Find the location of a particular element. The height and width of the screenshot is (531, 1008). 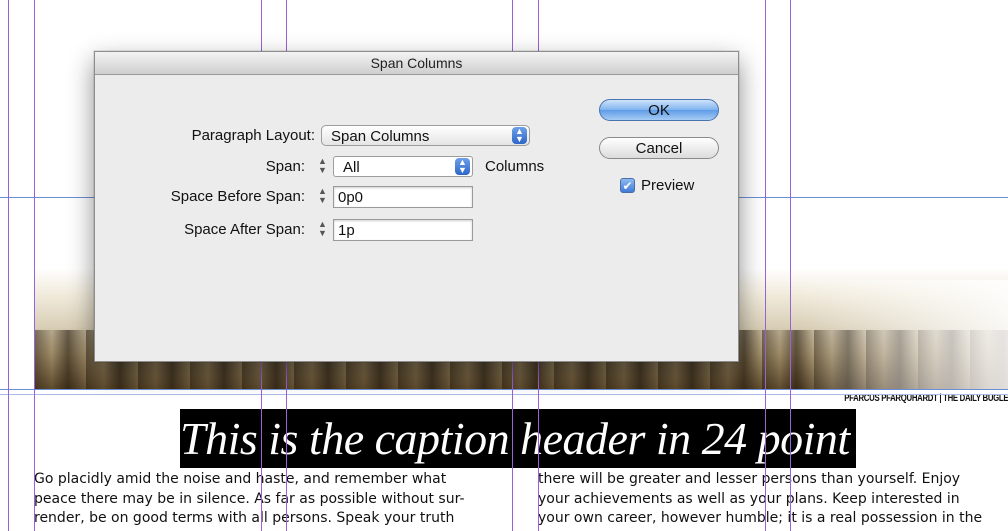

span-stepper: ▲ ▼ is located at coordinates (322, 167).